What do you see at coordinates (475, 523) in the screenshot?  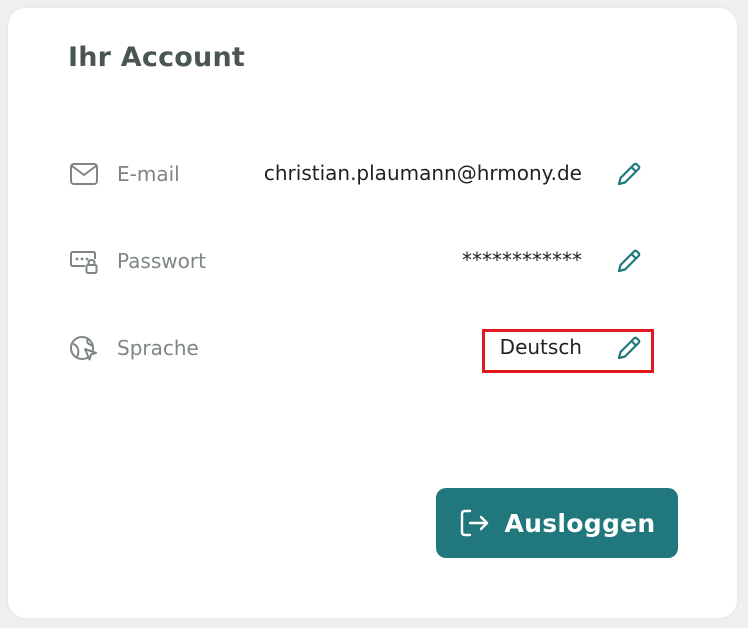 I see `logout-icon` at bounding box center [475, 523].